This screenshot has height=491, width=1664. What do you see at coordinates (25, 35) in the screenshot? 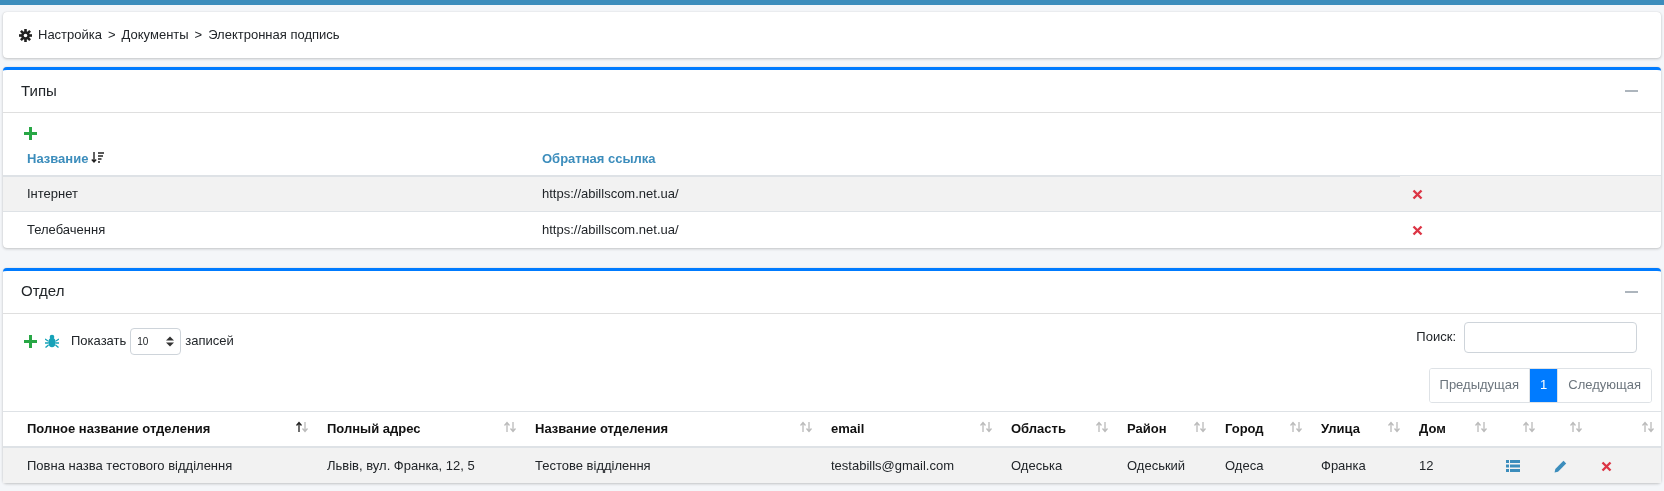
I see `settings-icon` at bounding box center [25, 35].